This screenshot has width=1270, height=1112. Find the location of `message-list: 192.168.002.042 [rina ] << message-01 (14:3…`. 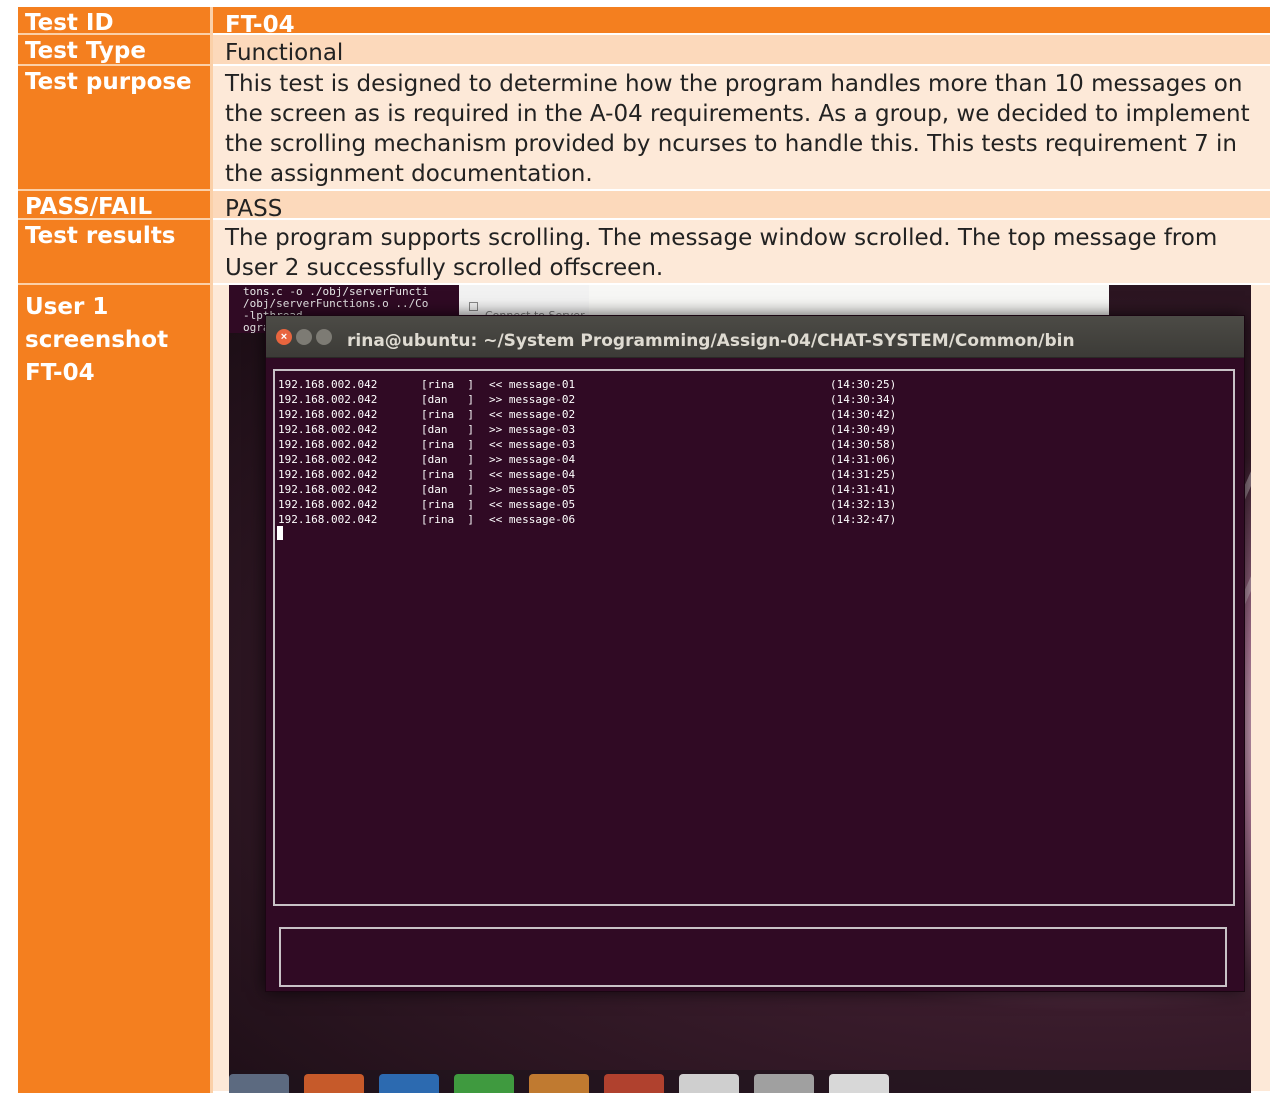

message-list: 192.168.002.042 [rina ] << message-01 (14:3… is located at coordinates (587, 452).